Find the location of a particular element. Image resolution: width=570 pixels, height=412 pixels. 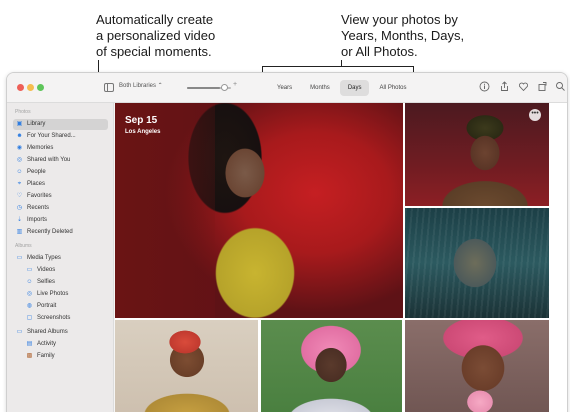

sidebar-item-live-photos: ◎ Live Photos is located at coordinates (65, 294).